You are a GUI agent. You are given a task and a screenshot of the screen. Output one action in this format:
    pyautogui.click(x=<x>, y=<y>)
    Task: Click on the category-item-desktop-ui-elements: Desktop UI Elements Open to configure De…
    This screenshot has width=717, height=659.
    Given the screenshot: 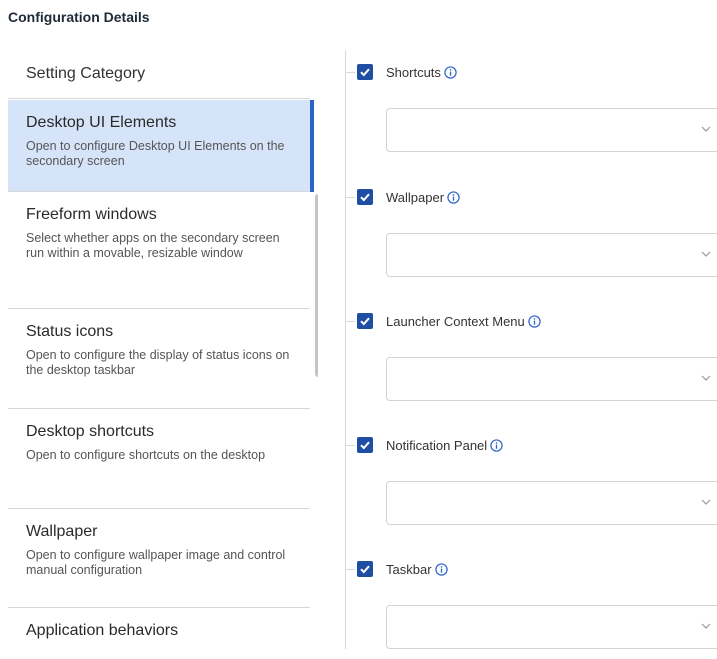 What is the action you would take?
    pyautogui.click(x=159, y=146)
    